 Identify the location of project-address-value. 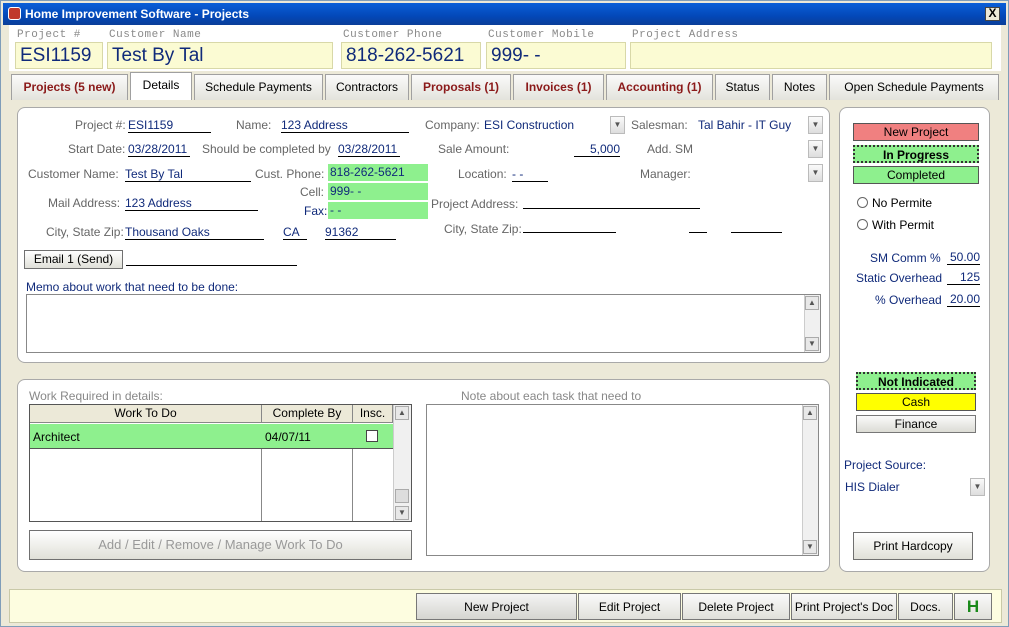
(611, 203).